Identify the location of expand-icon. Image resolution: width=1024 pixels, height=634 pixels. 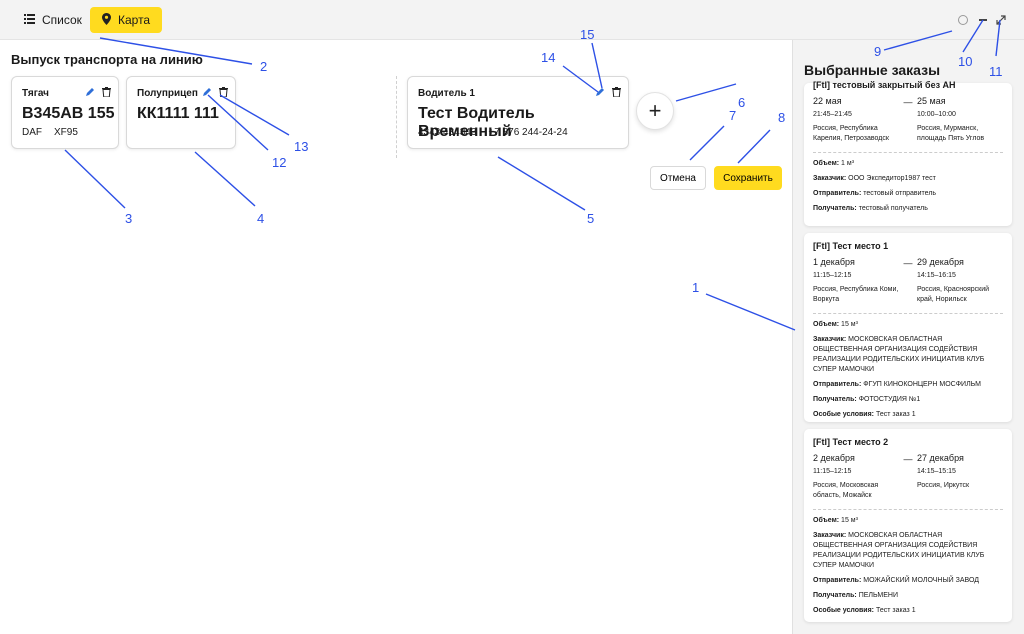
(1001, 20).